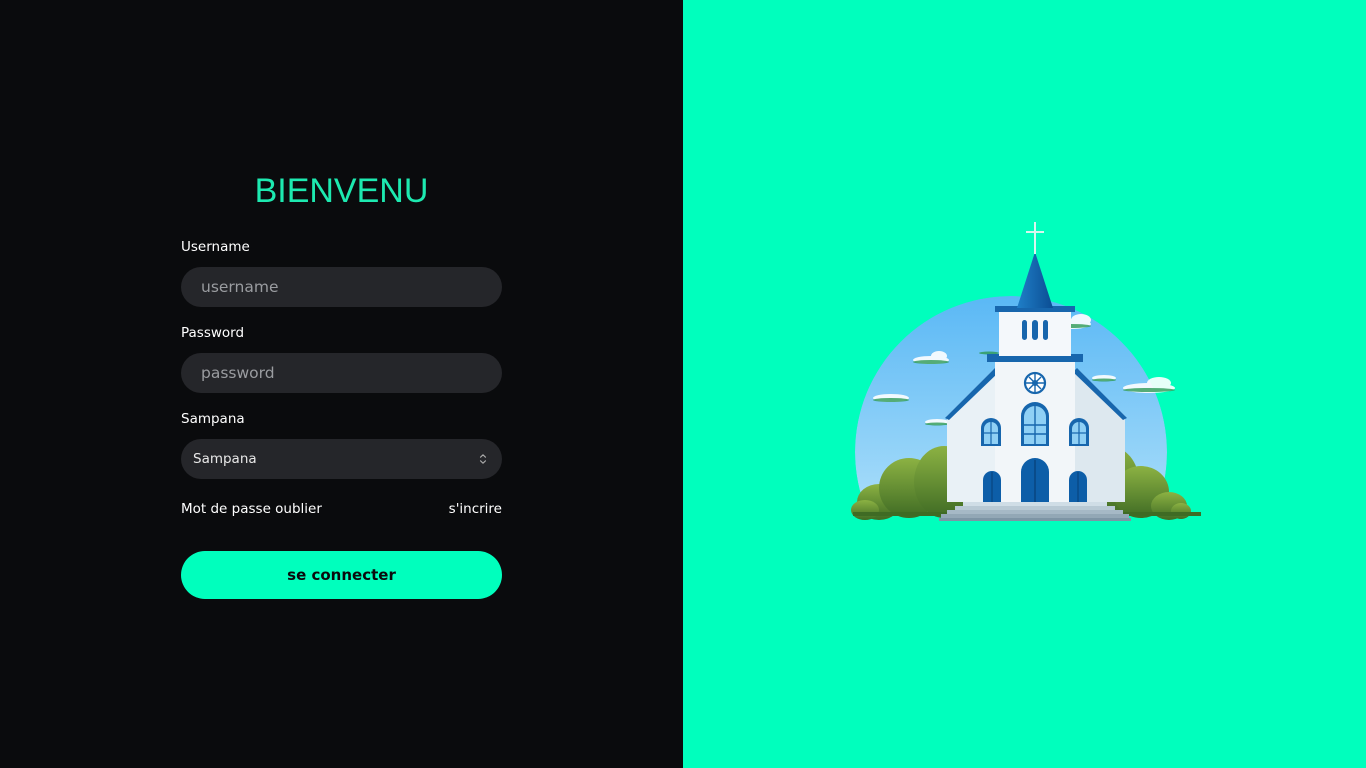 The height and width of the screenshot is (768, 1366). What do you see at coordinates (251, 509) in the screenshot?
I see `forgot-password-link: Mot de passe oublier` at bounding box center [251, 509].